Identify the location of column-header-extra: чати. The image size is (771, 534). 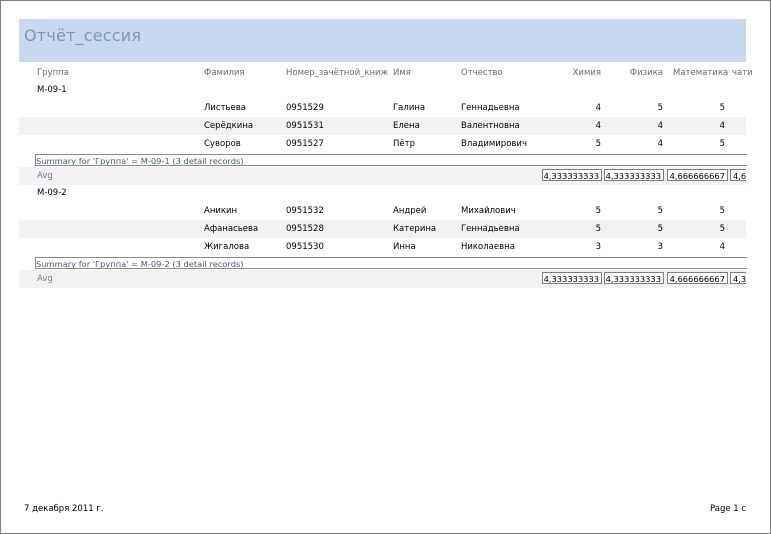
(742, 73).